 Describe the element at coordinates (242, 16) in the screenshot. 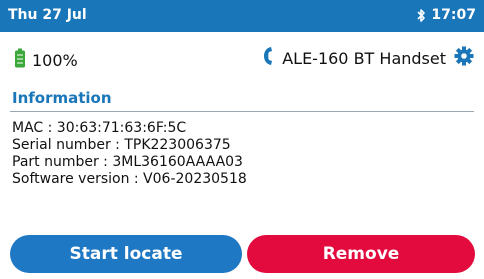

I see `status-bar: Thu 27 Jul 17:07` at that location.